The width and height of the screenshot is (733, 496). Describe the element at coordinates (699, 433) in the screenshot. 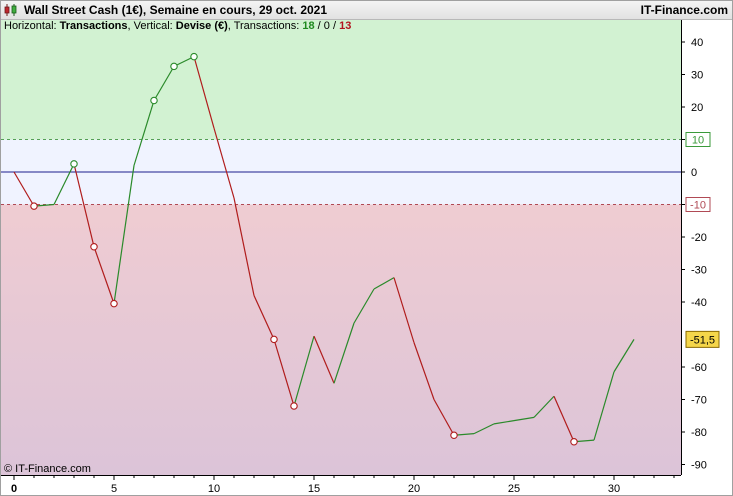

I see `y-tick-label: -80` at that location.